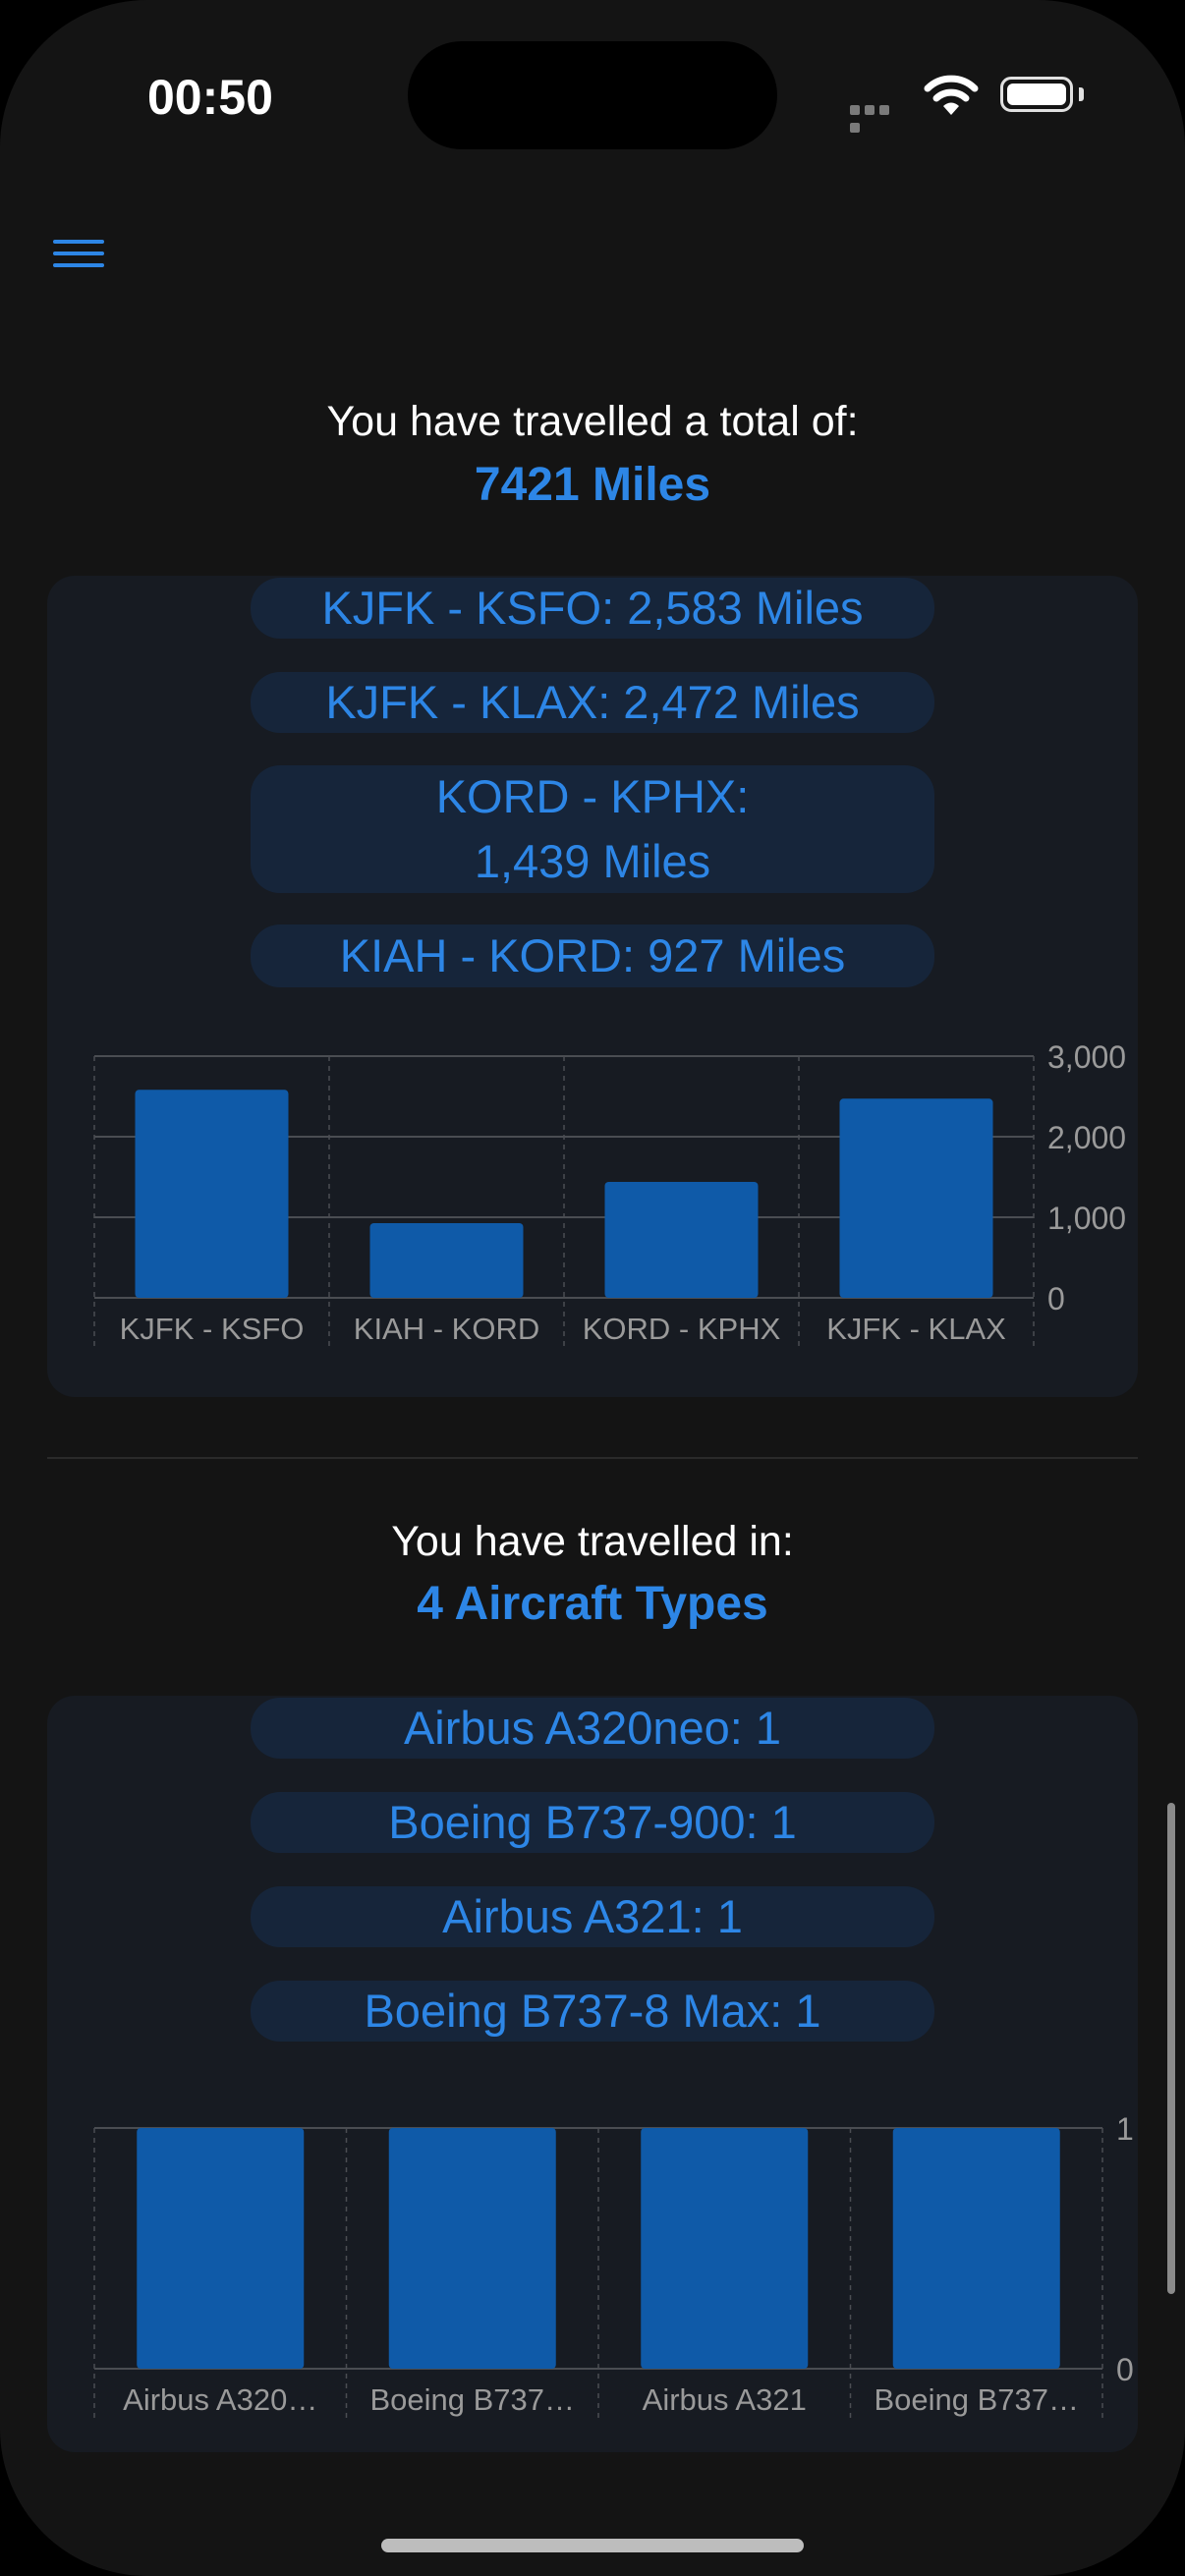 The width and height of the screenshot is (1185, 2576). What do you see at coordinates (592, 421) in the screenshot?
I see `distance-heading: You have travelled a total of:` at bounding box center [592, 421].